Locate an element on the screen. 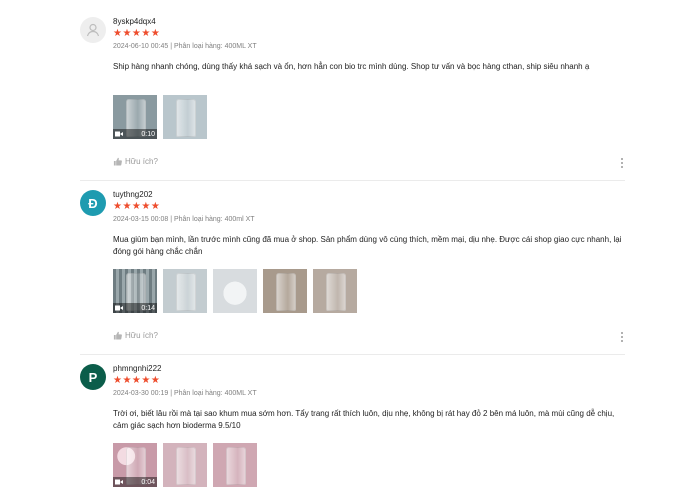 Image resolution: width=700 pixels, height=500 pixels. review-video-thumbnail: 0:14 is located at coordinates (135, 291).